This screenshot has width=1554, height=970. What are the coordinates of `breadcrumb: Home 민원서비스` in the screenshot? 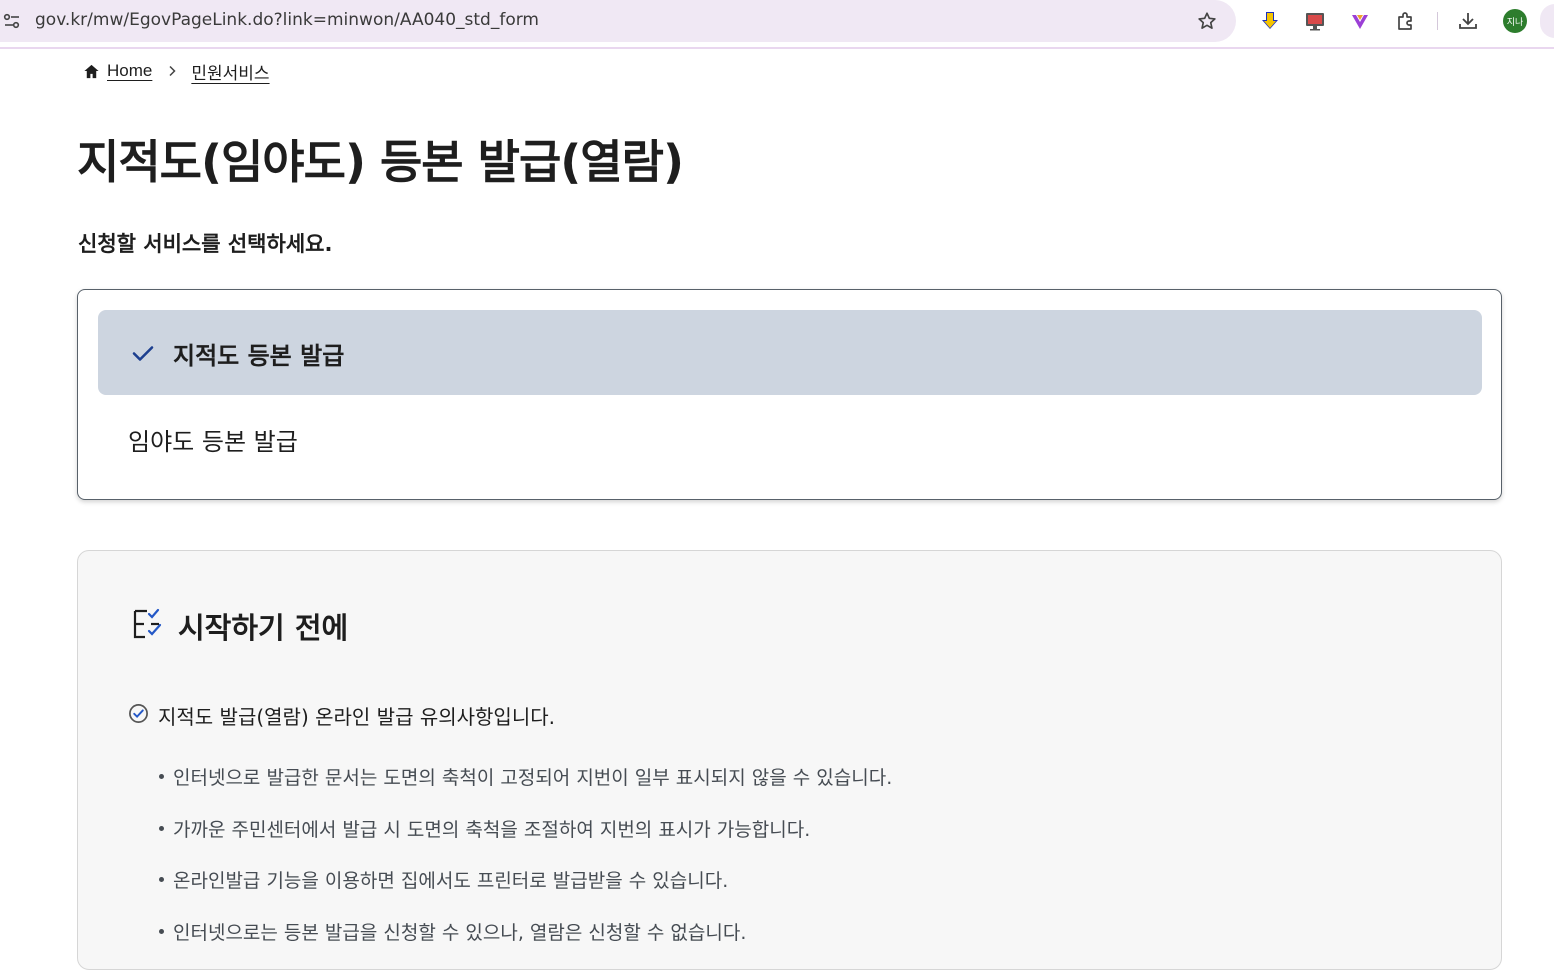 It's located at (176, 71).